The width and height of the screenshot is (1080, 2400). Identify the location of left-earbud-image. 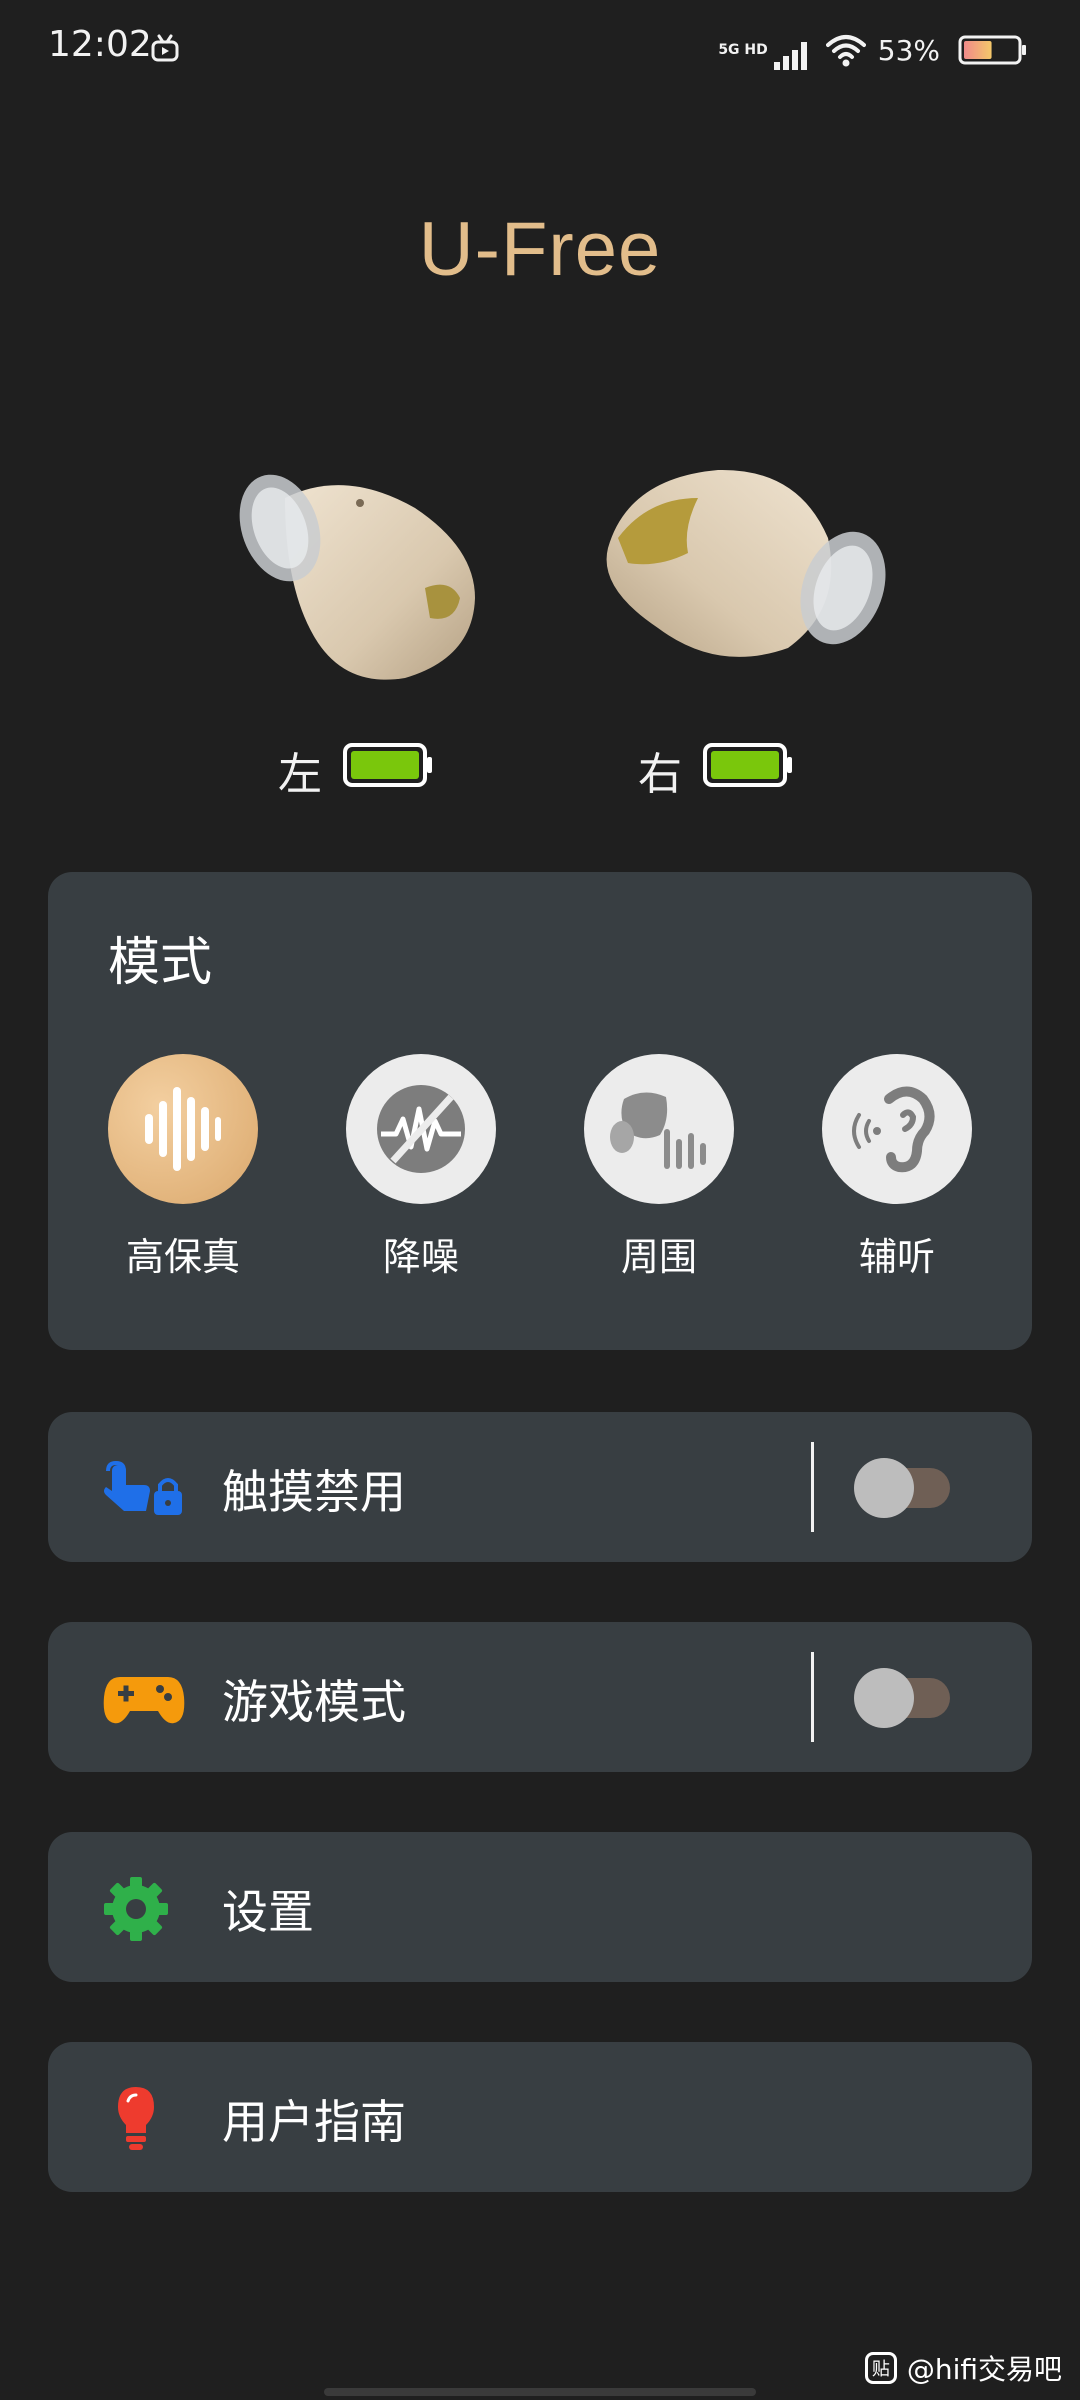
(357, 577).